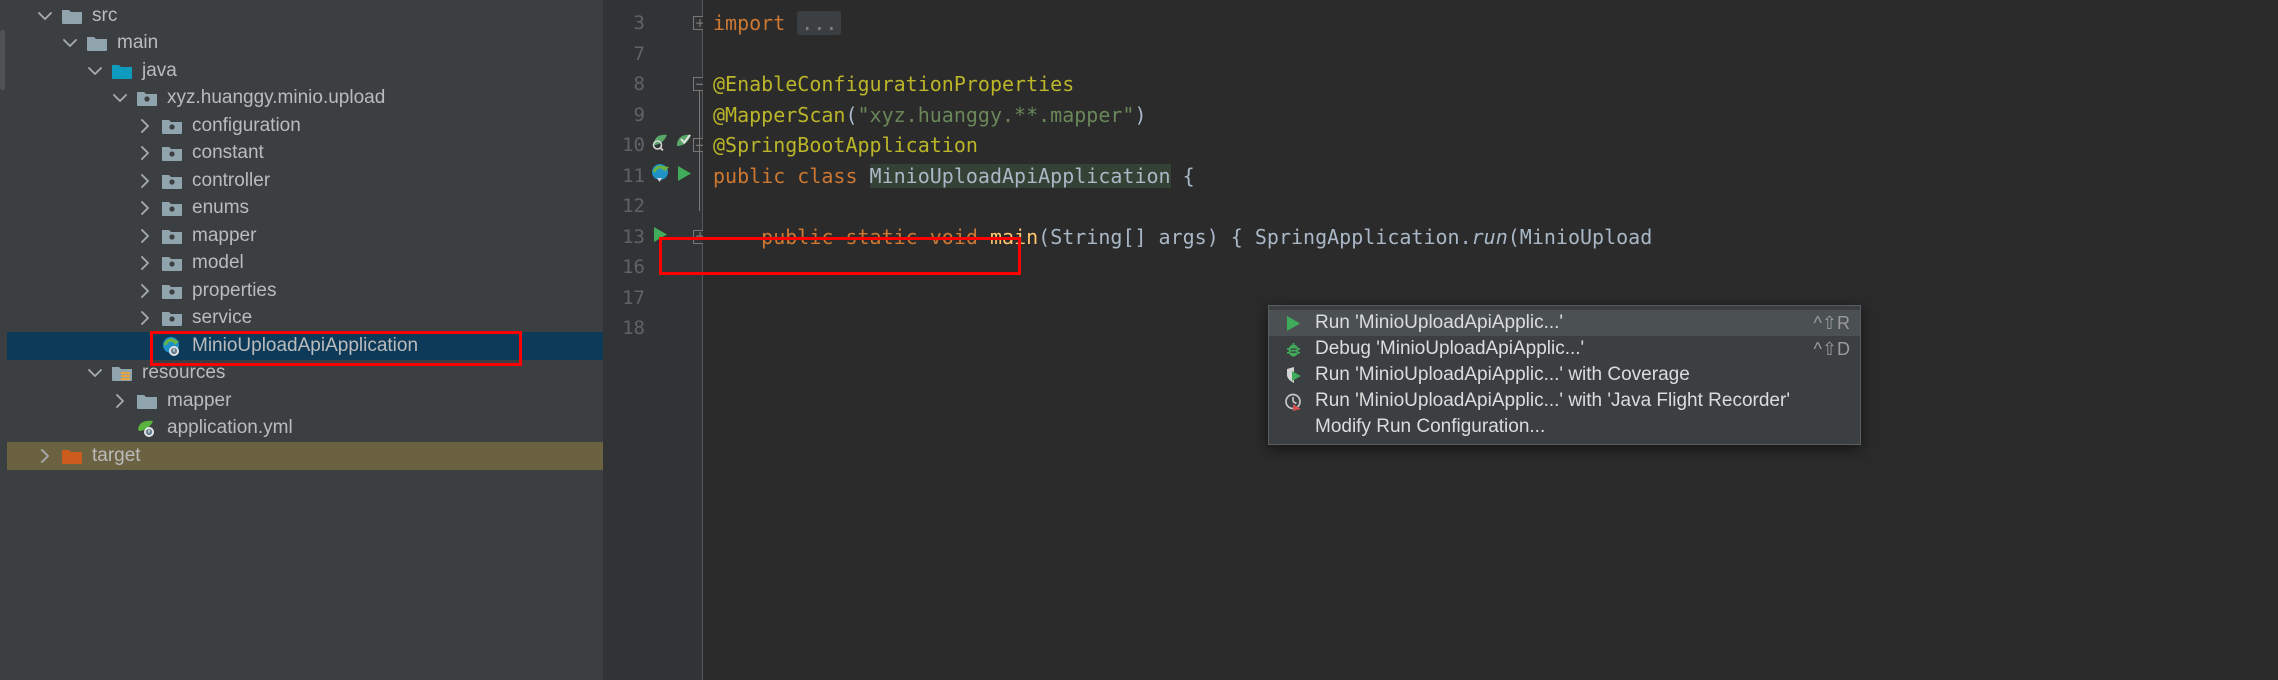  Describe the element at coordinates (1293, 375) in the screenshot. I see `coverage-icon` at that location.